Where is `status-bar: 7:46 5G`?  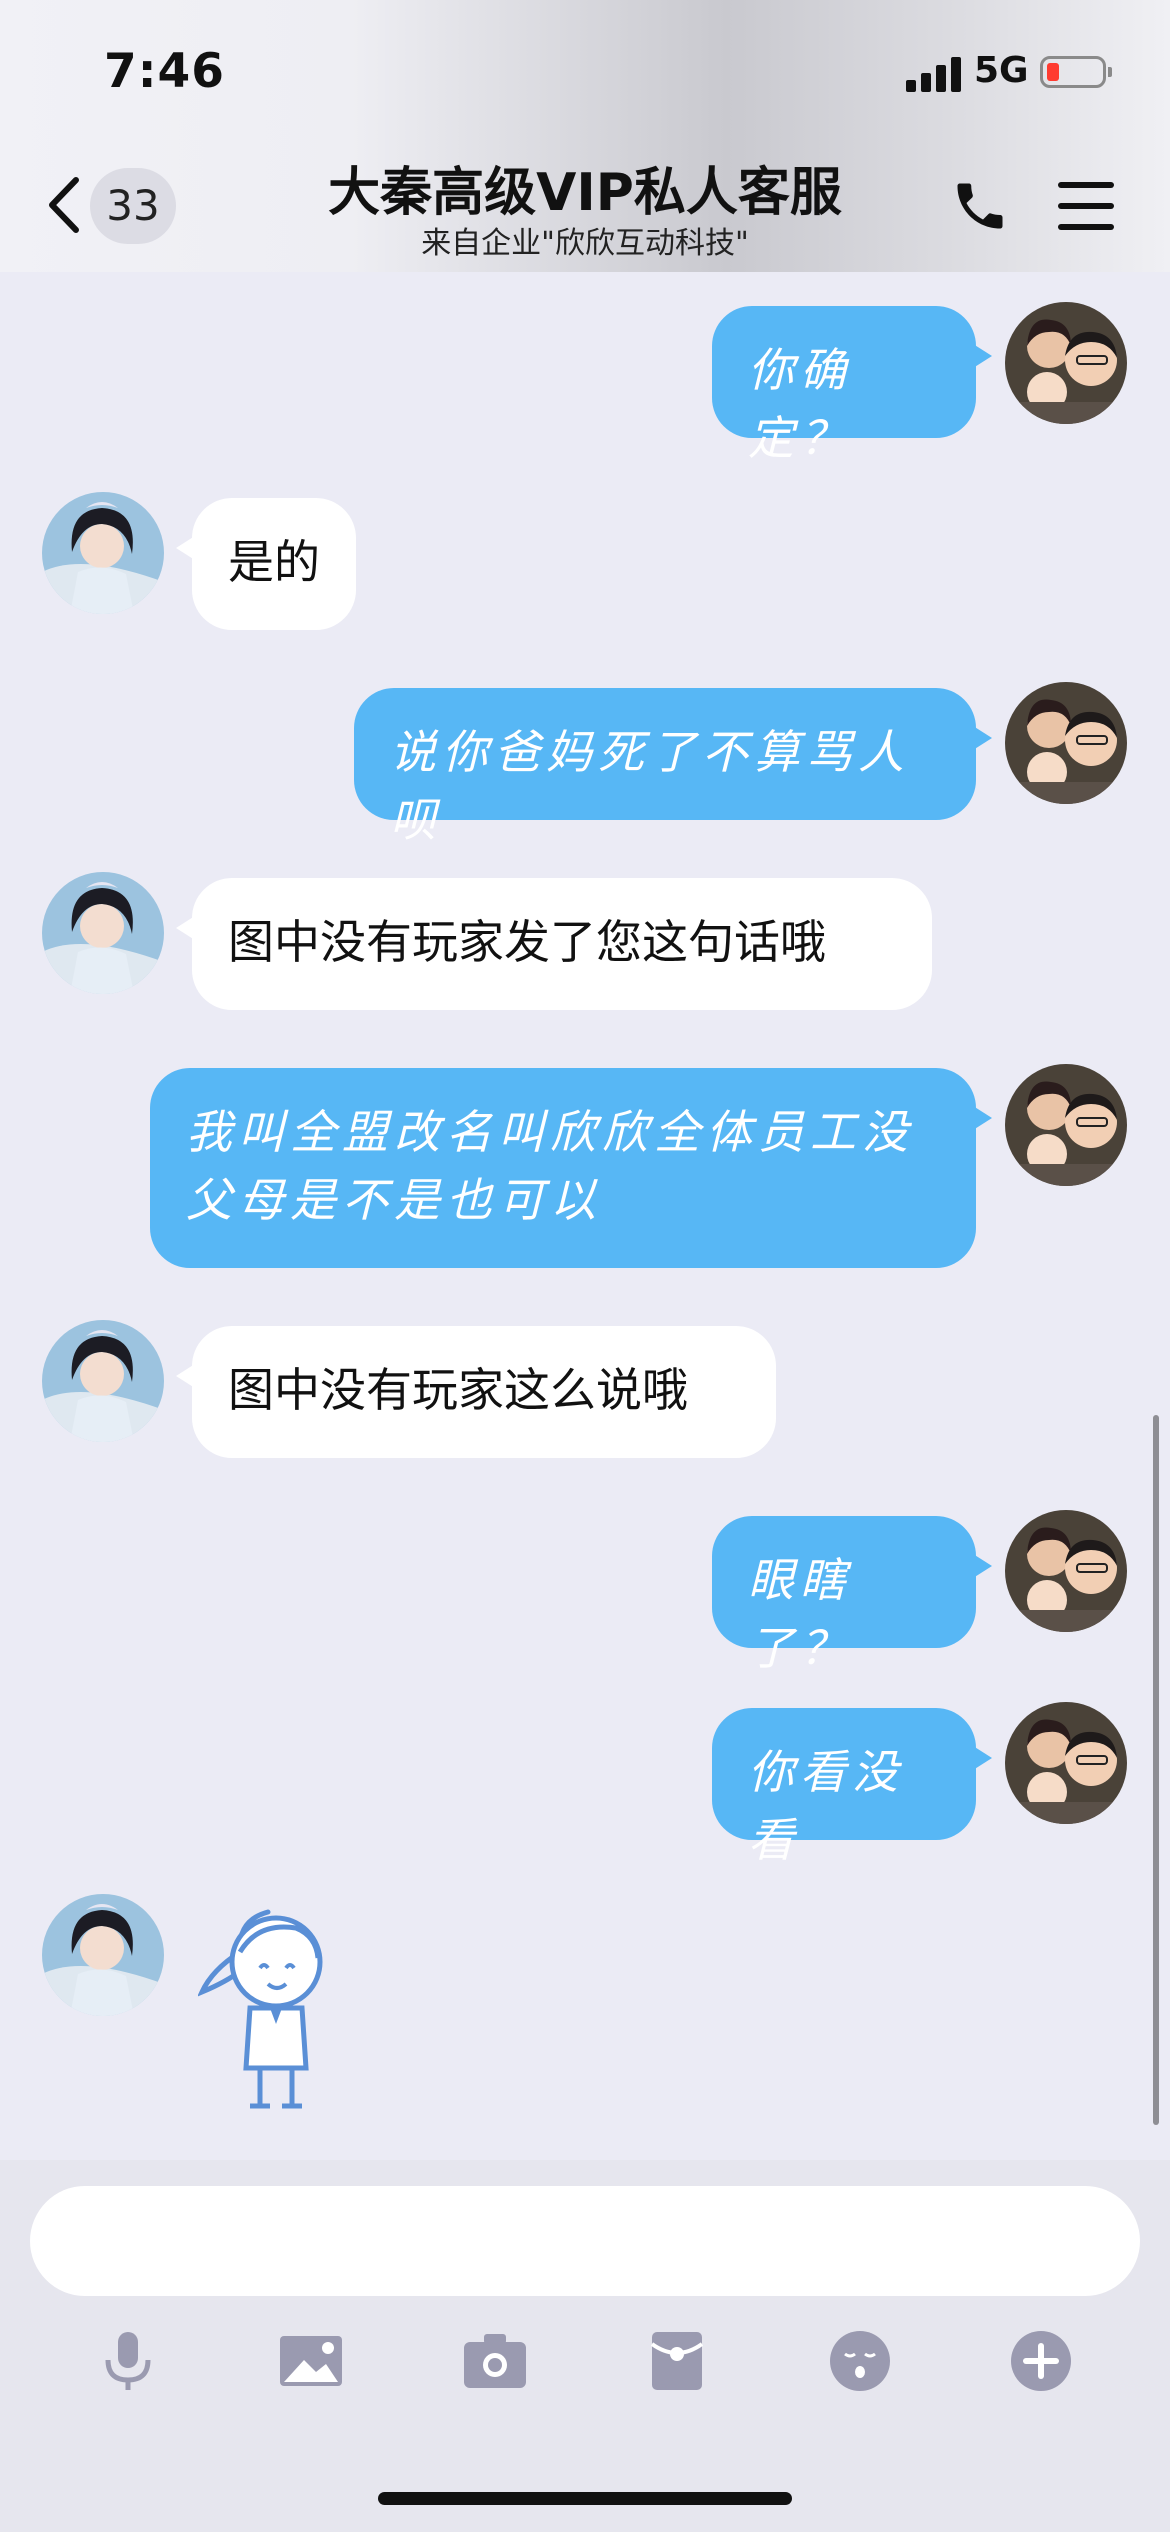 status-bar: 7:46 5G is located at coordinates (585, 75).